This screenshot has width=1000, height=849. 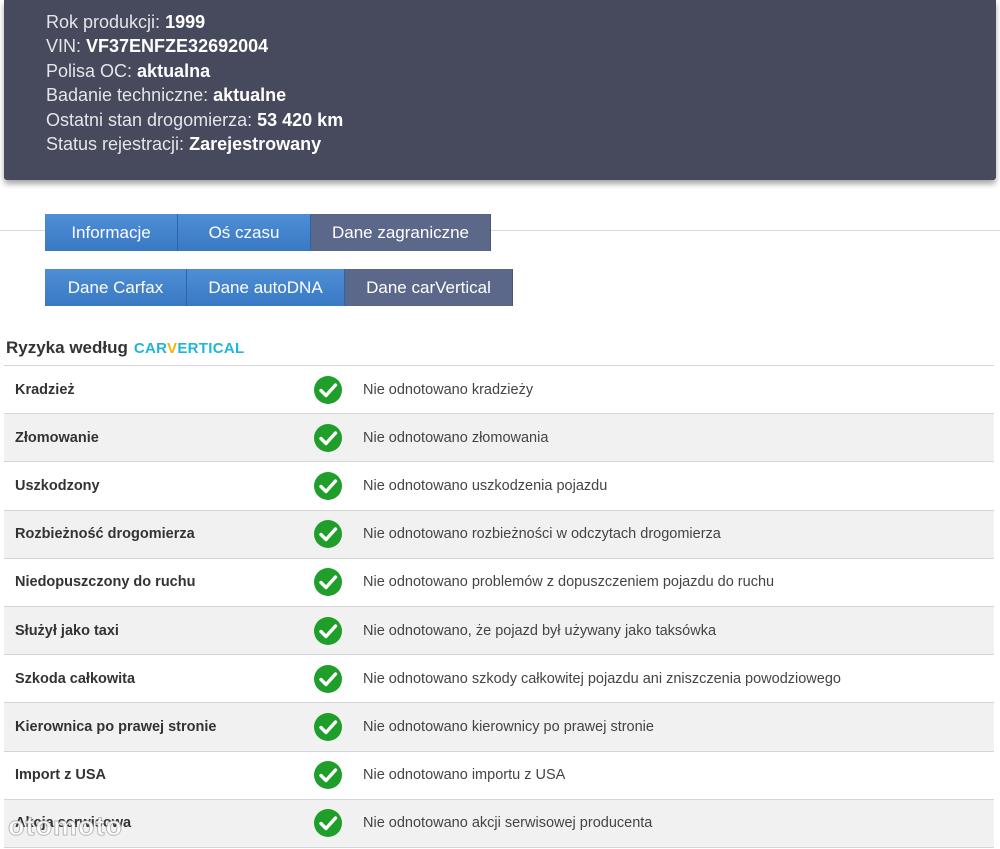 I want to click on risk-name: Szkoda całkowita, so click(x=75, y=678).